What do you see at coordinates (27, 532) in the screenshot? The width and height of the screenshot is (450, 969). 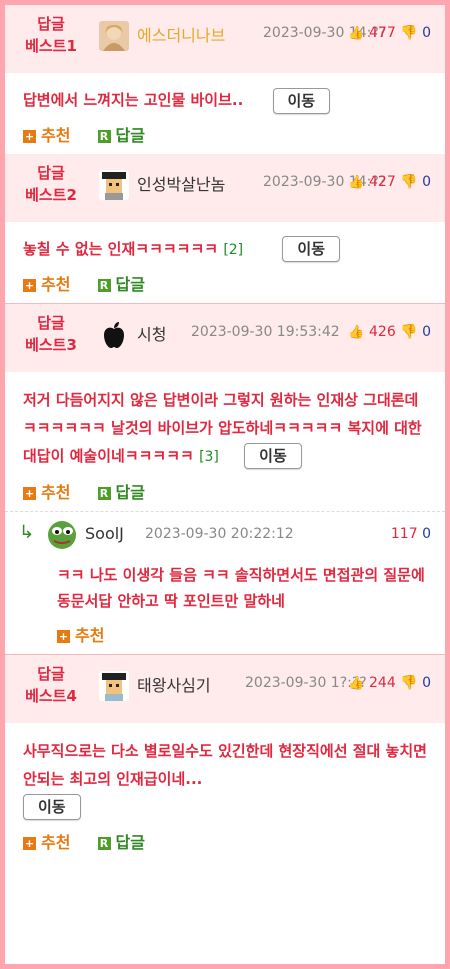 I see `reply-arrow-icon: ↳` at bounding box center [27, 532].